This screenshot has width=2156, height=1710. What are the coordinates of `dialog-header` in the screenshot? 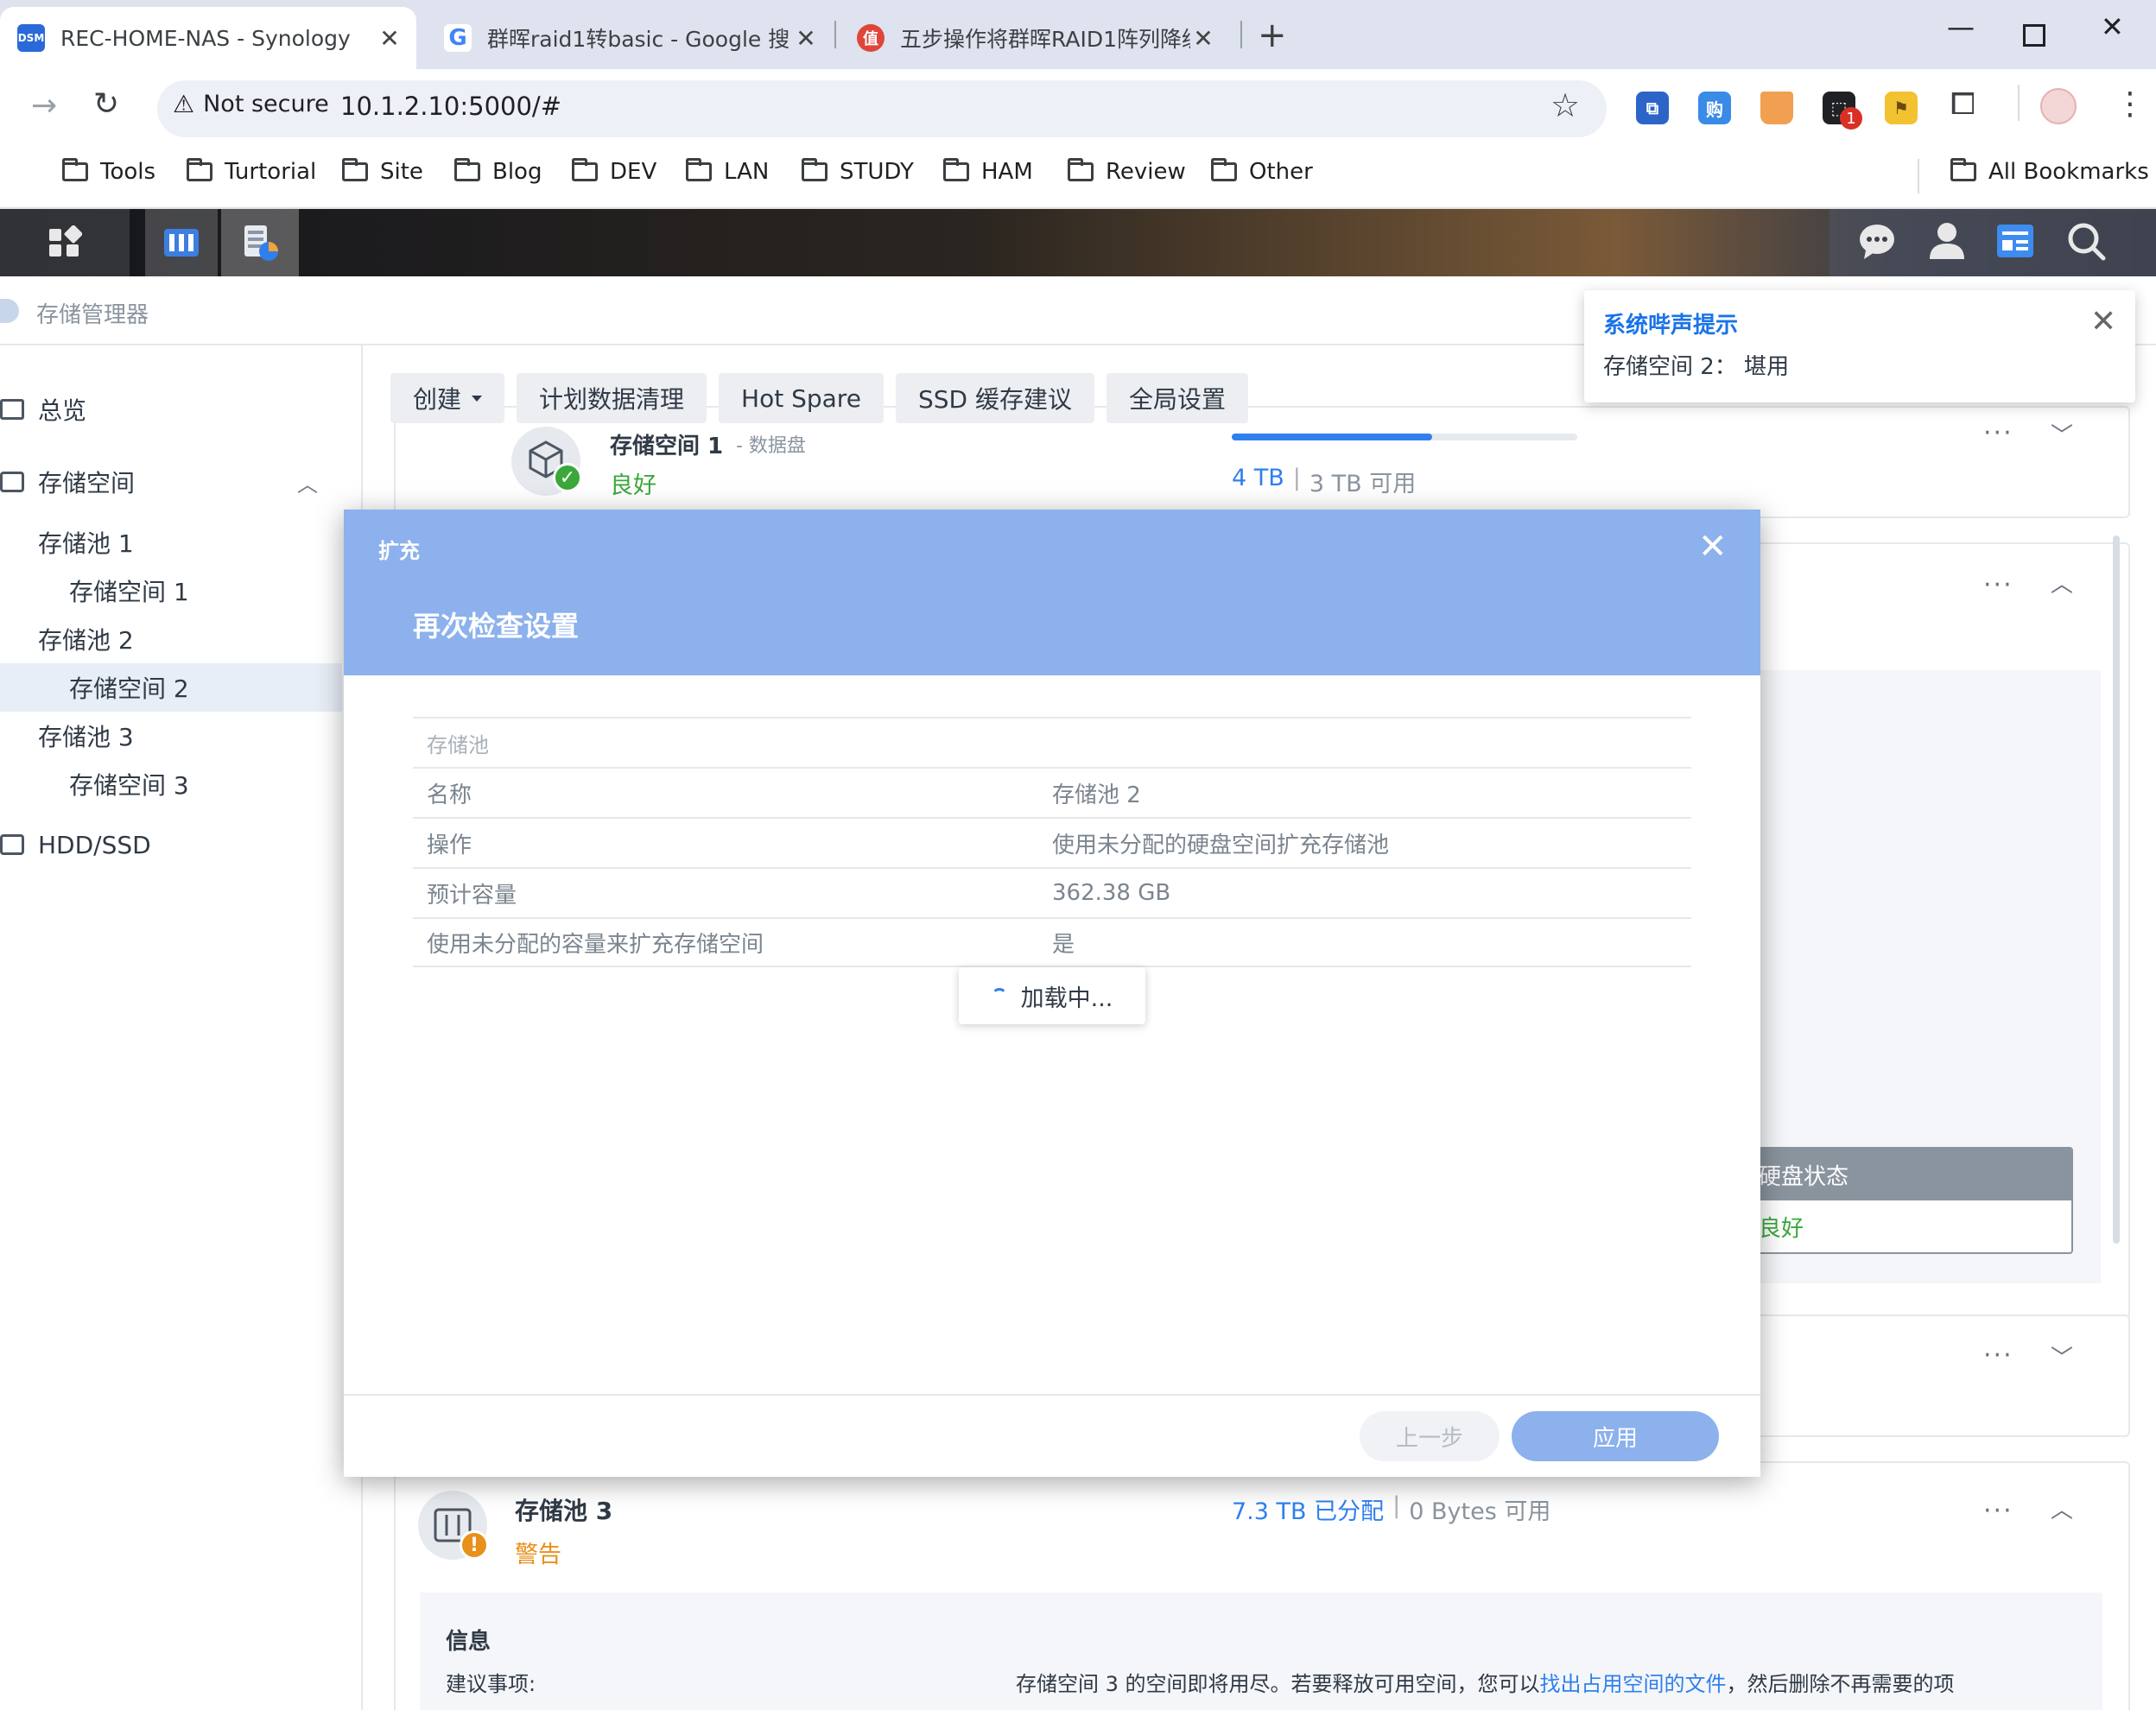 It's located at (1052, 592).